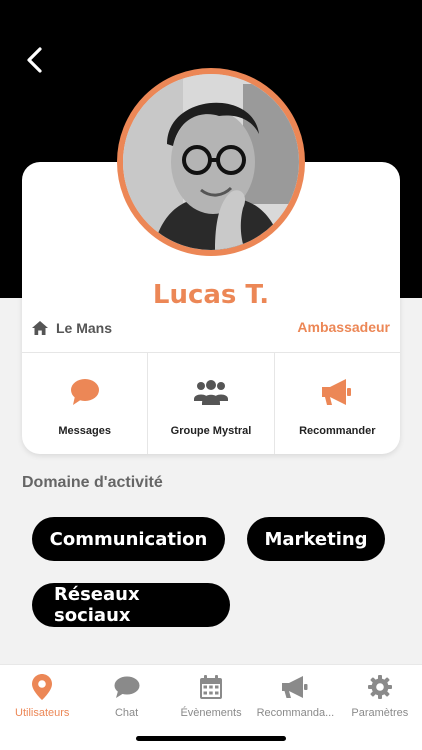 Image resolution: width=422 pixels, height=750 pixels. I want to click on tab-chat-label: Chat, so click(126, 713).